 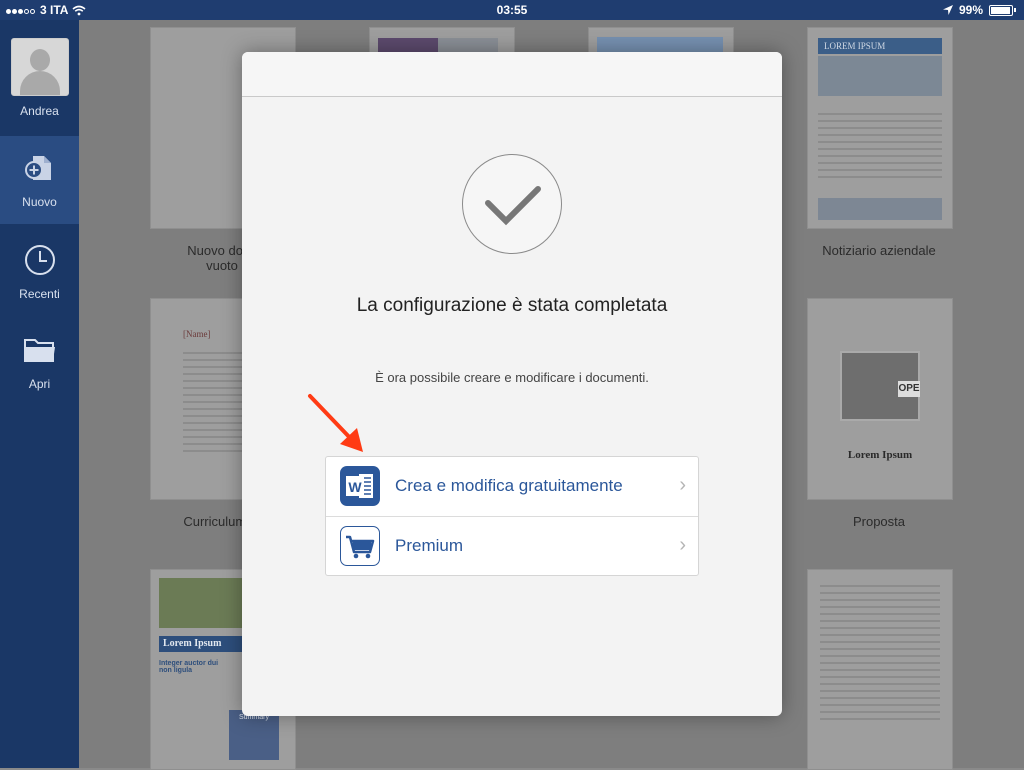 What do you see at coordinates (39, 202) in the screenshot?
I see `sidebar-item-label: Nuovo` at bounding box center [39, 202].